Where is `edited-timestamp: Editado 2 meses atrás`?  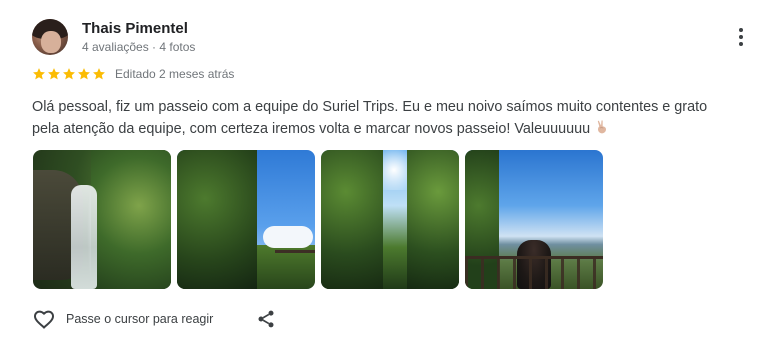 edited-timestamp: Editado 2 meses atrás is located at coordinates (175, 74).